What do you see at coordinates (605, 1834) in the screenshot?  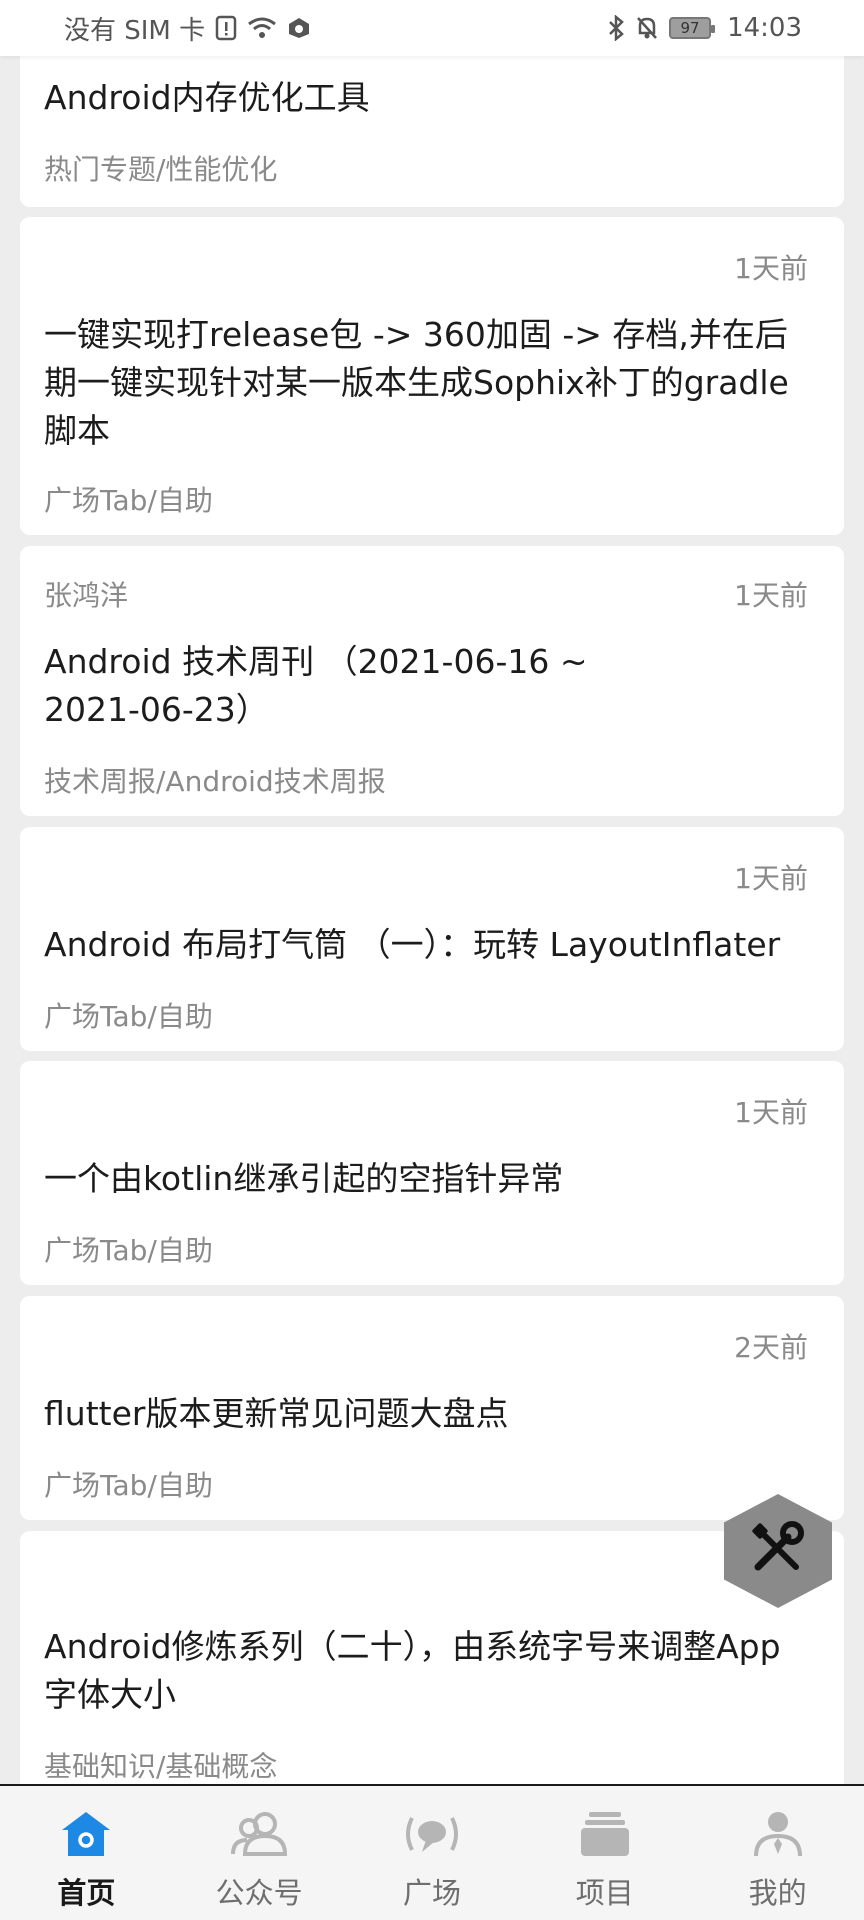 I see `folder-icon` at bounding box center [605, 1834].